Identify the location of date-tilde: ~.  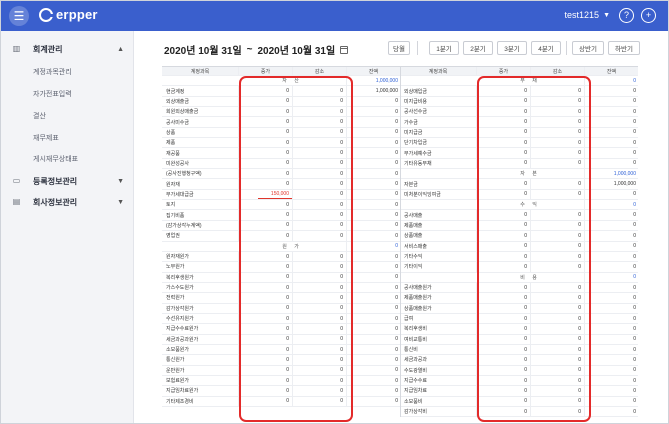
(249, 49).